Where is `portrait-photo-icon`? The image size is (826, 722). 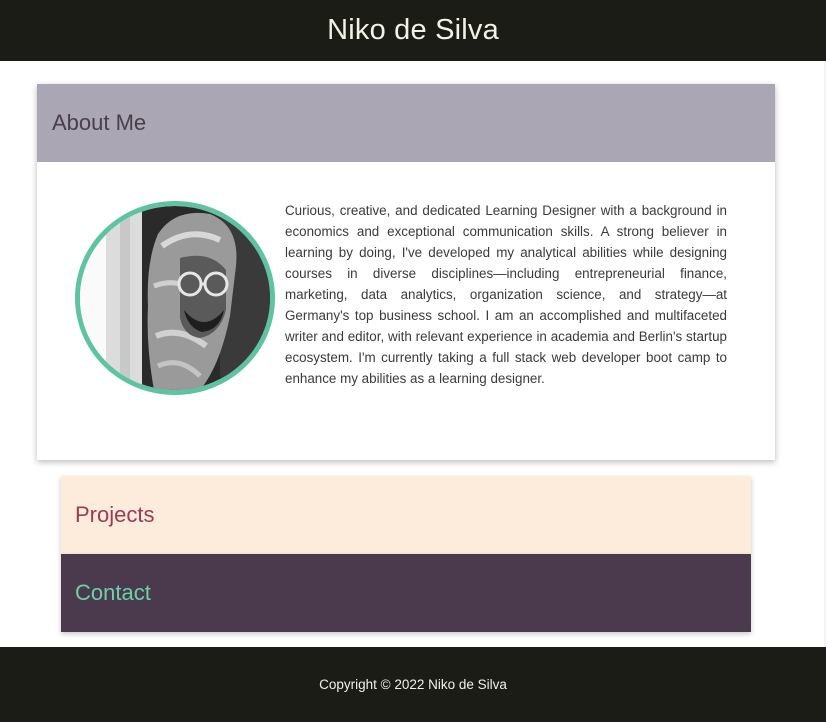 portrait-photo-icon is located at coordinates (175, 298).